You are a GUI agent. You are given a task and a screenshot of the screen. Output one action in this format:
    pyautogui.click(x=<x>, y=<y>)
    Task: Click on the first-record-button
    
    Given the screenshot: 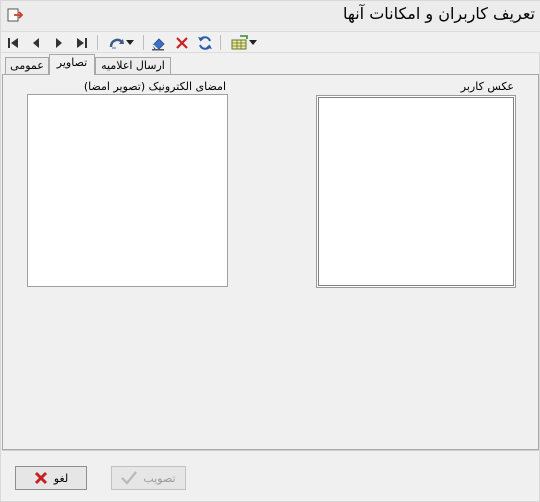 What is the action you would take?
    pyautogui.click(x=13, y=42)
    